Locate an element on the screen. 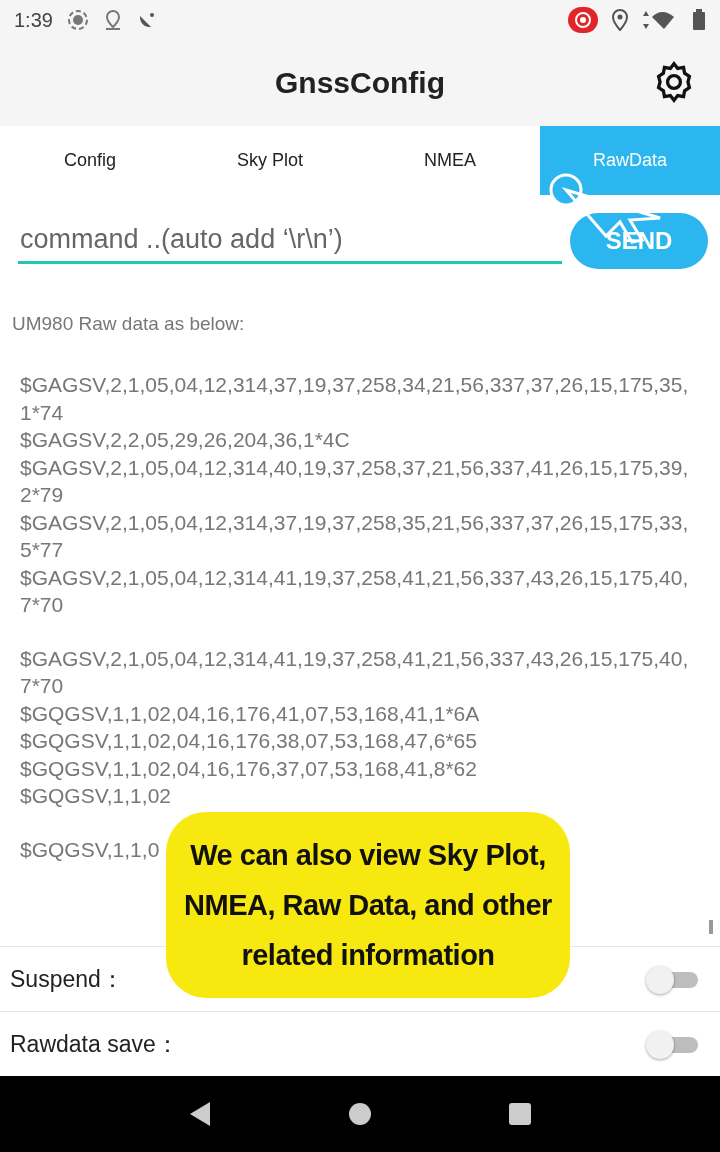 Image resolution: width=720 pixels, height=1152 pixels. log-line: $GAGSV,2,2,05,29,26,204,36,1*4C is located at coordinates (185, 440).